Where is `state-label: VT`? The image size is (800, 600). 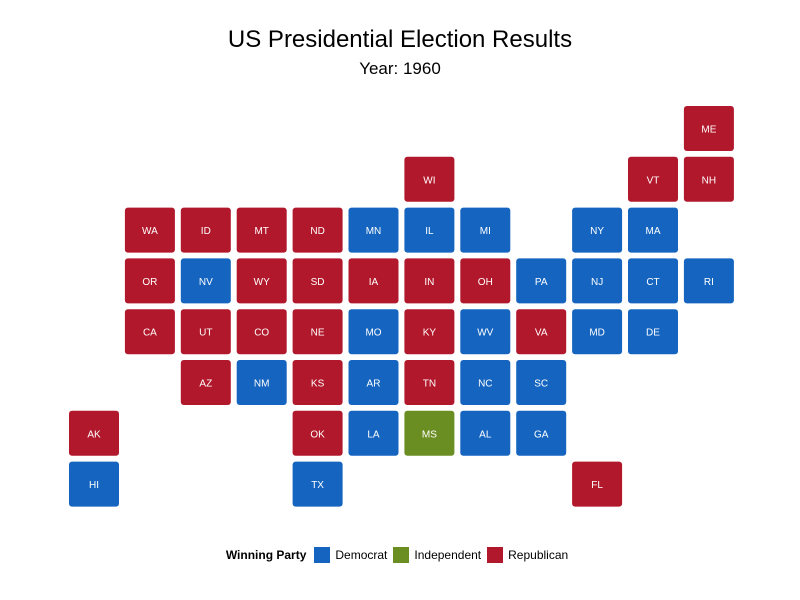 state-label: VT is located at coordinates (653, 180).